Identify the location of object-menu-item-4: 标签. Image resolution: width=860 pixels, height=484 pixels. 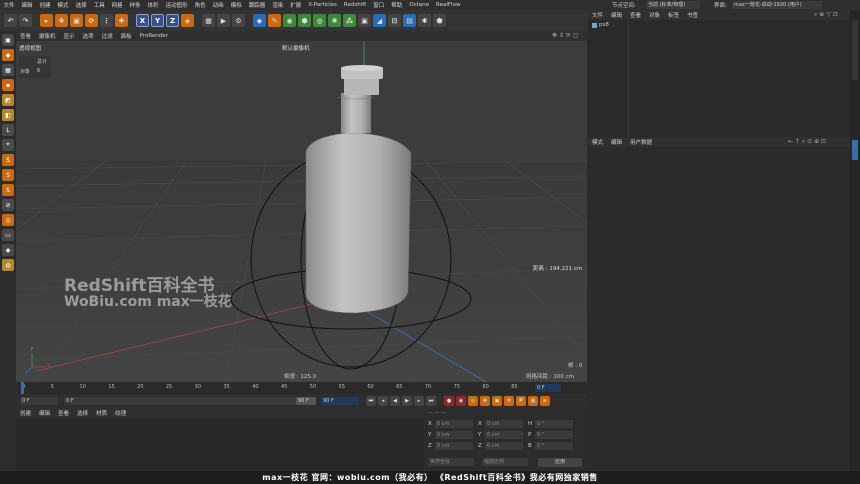
(673, 15).